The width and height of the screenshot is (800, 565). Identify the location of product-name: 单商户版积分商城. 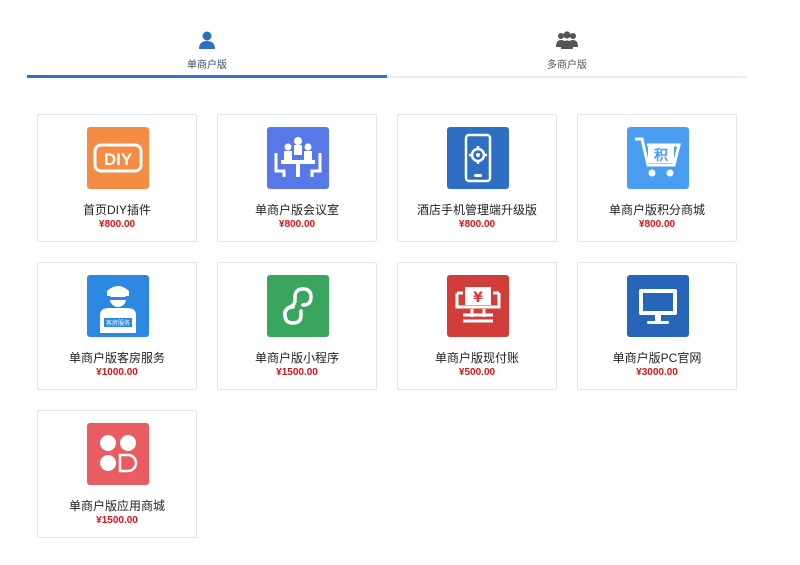
(656, 210).